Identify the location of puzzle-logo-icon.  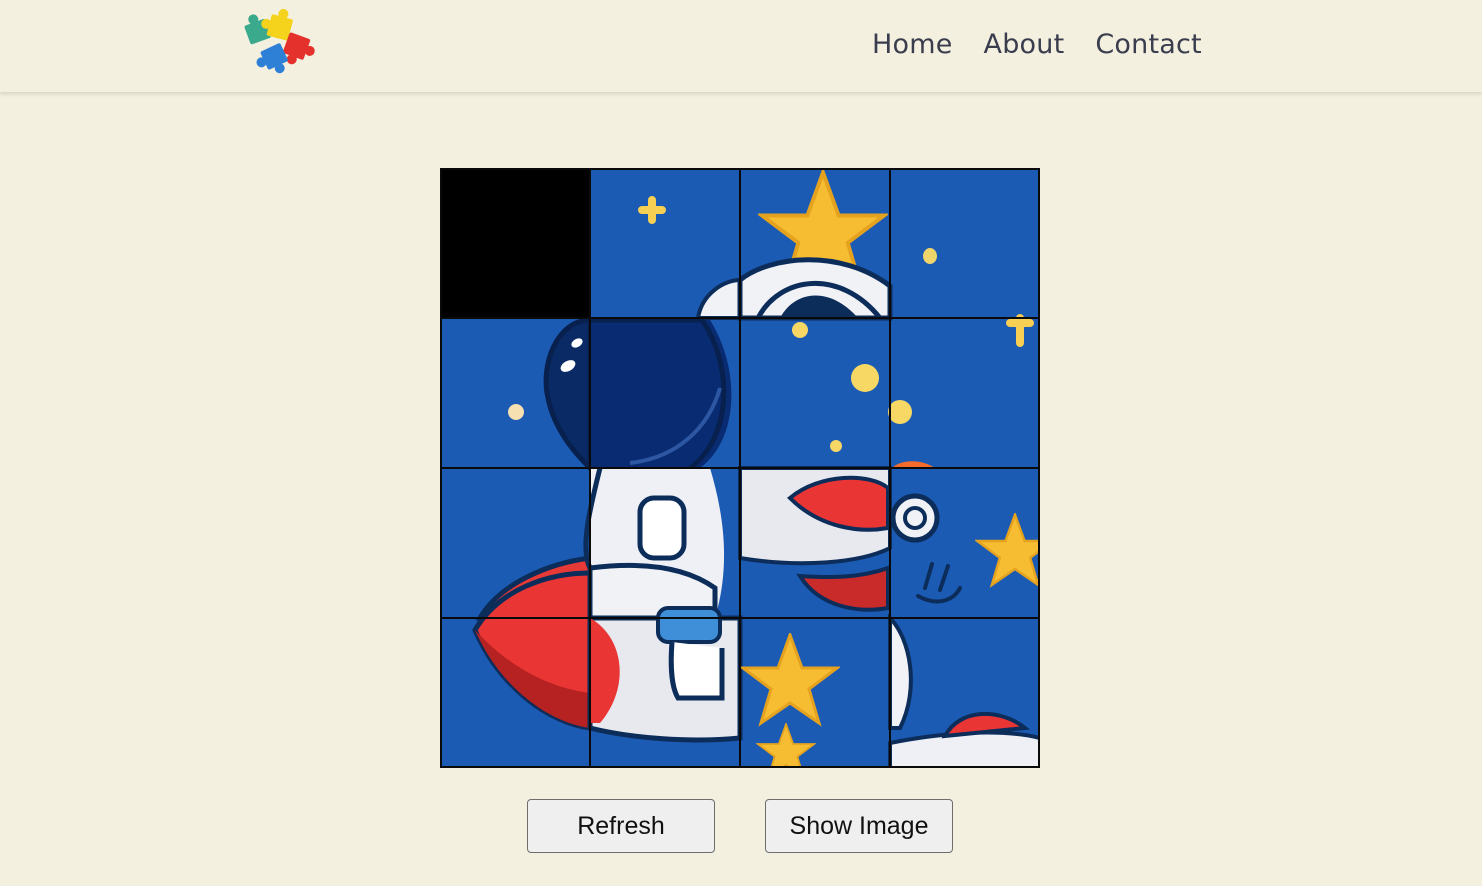
(281, 46).